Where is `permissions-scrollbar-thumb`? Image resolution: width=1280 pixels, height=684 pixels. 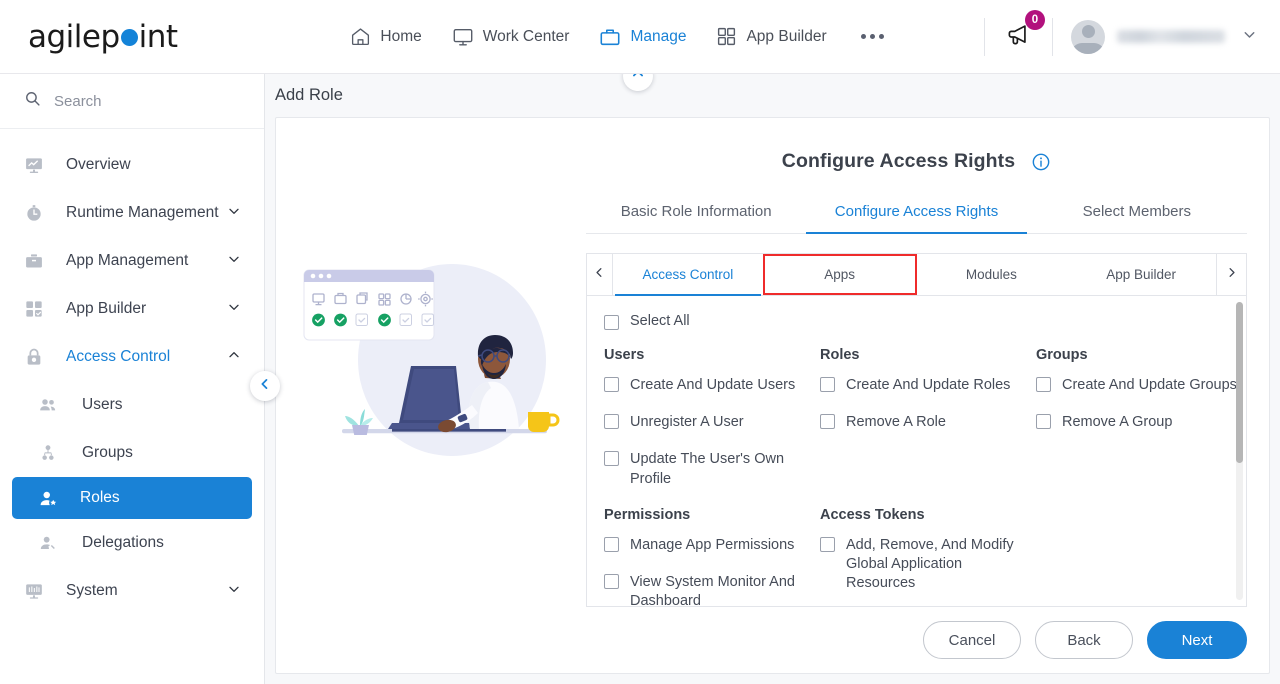 permissions-scrollbar-thumb is located at coordinates (1239, 382).